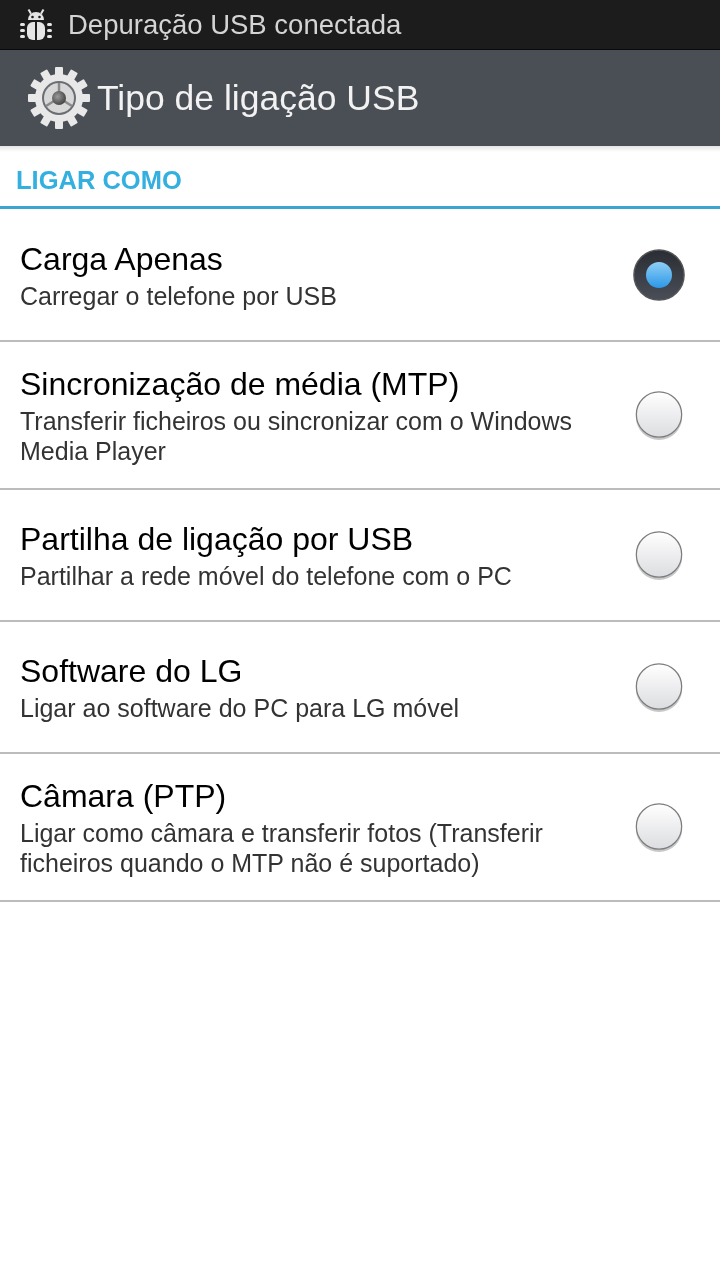 The height and width of the screenshot is (1280, 720). Describe the element at coordinates (178, 296) in the screenshot. I see `option-description: Carregar o telefone por USB` at that location.